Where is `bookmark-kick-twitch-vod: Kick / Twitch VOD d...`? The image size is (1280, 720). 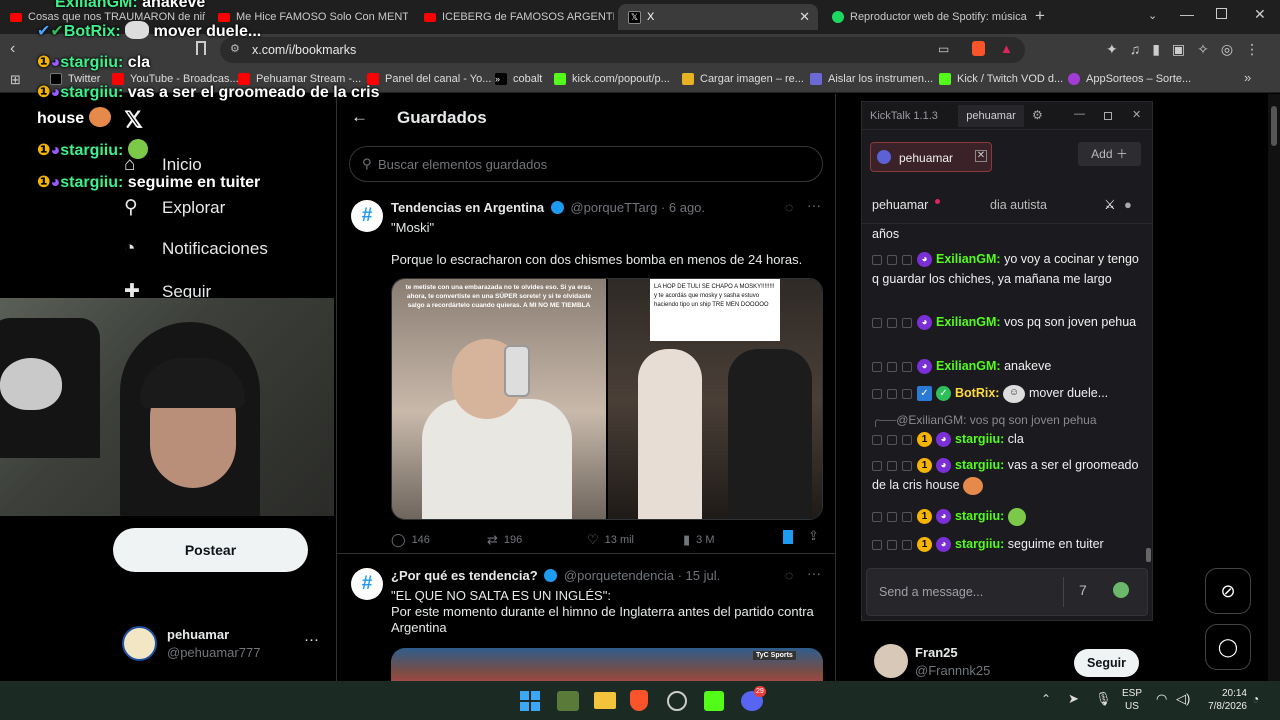 bookmark-kick-twitch-vod: Kick / Twitch VOD d... is located at coordinates (1001, 79).